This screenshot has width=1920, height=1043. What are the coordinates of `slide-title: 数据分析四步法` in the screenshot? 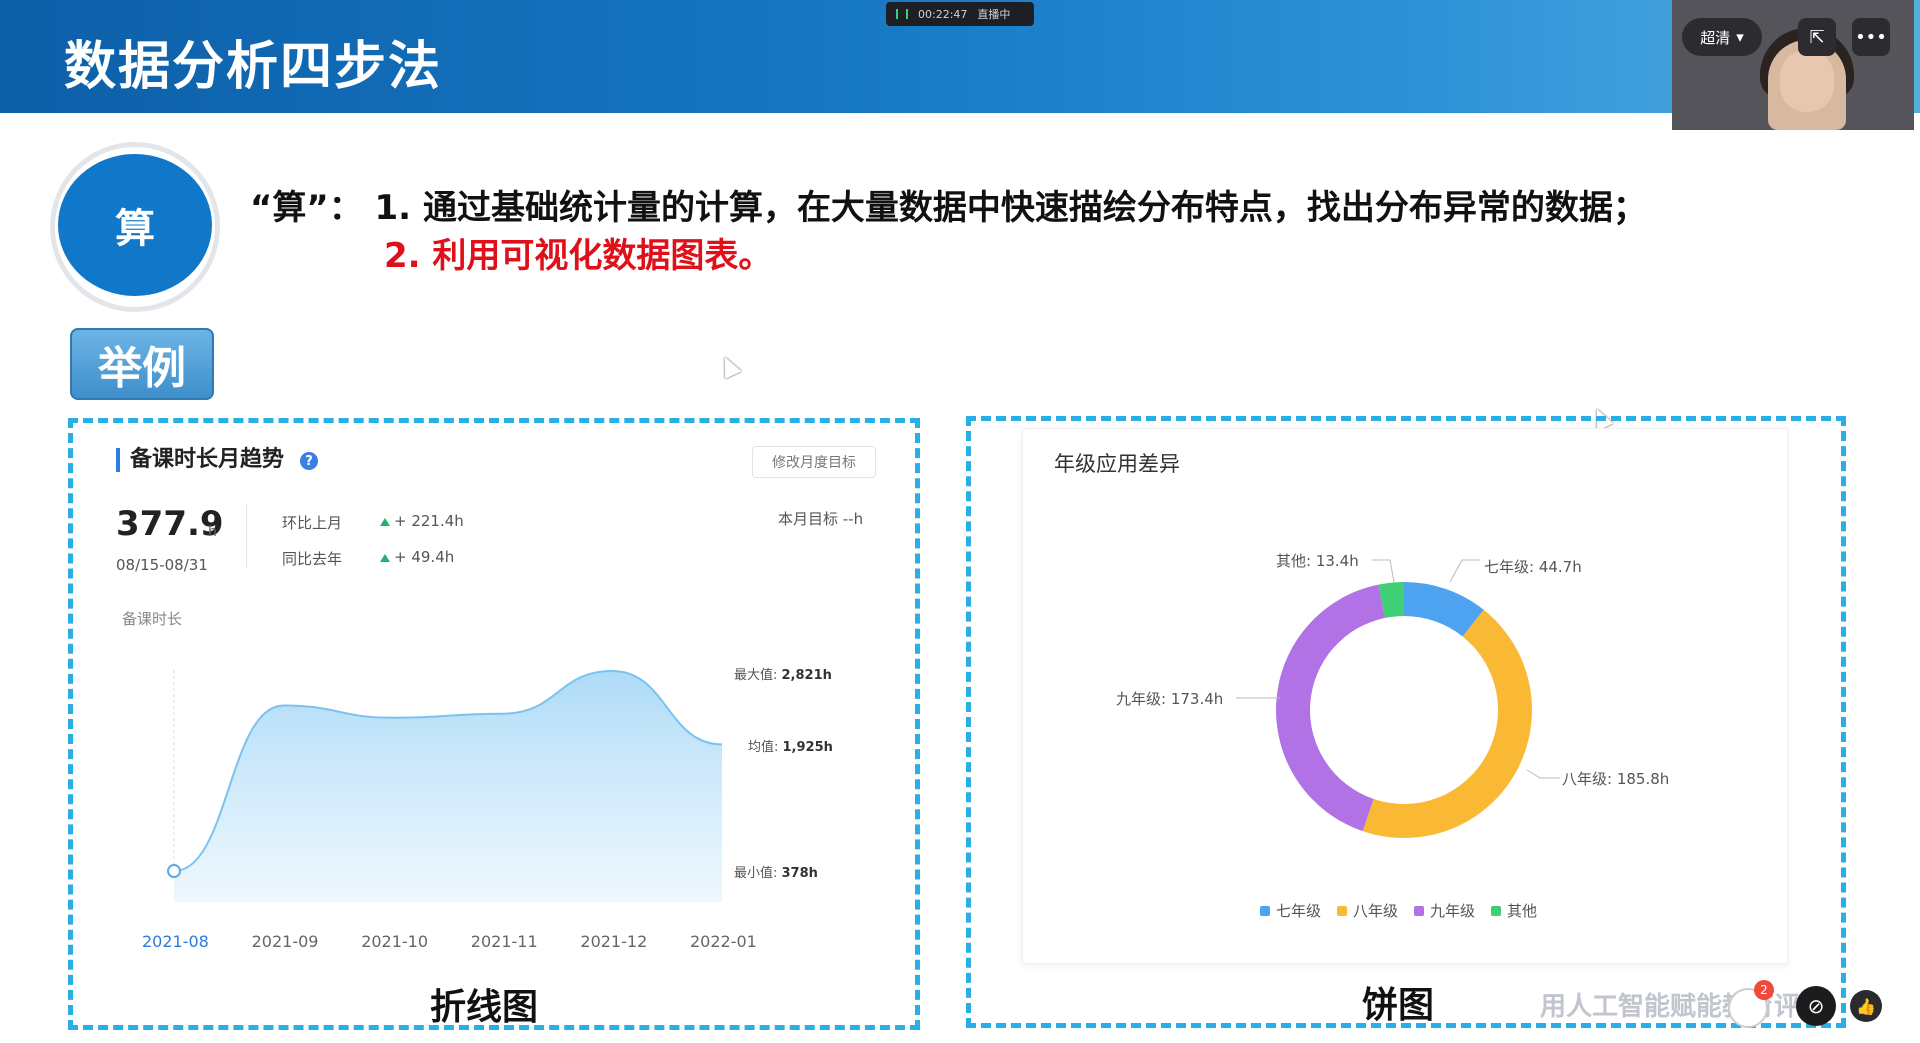 It's located at (253, 67).